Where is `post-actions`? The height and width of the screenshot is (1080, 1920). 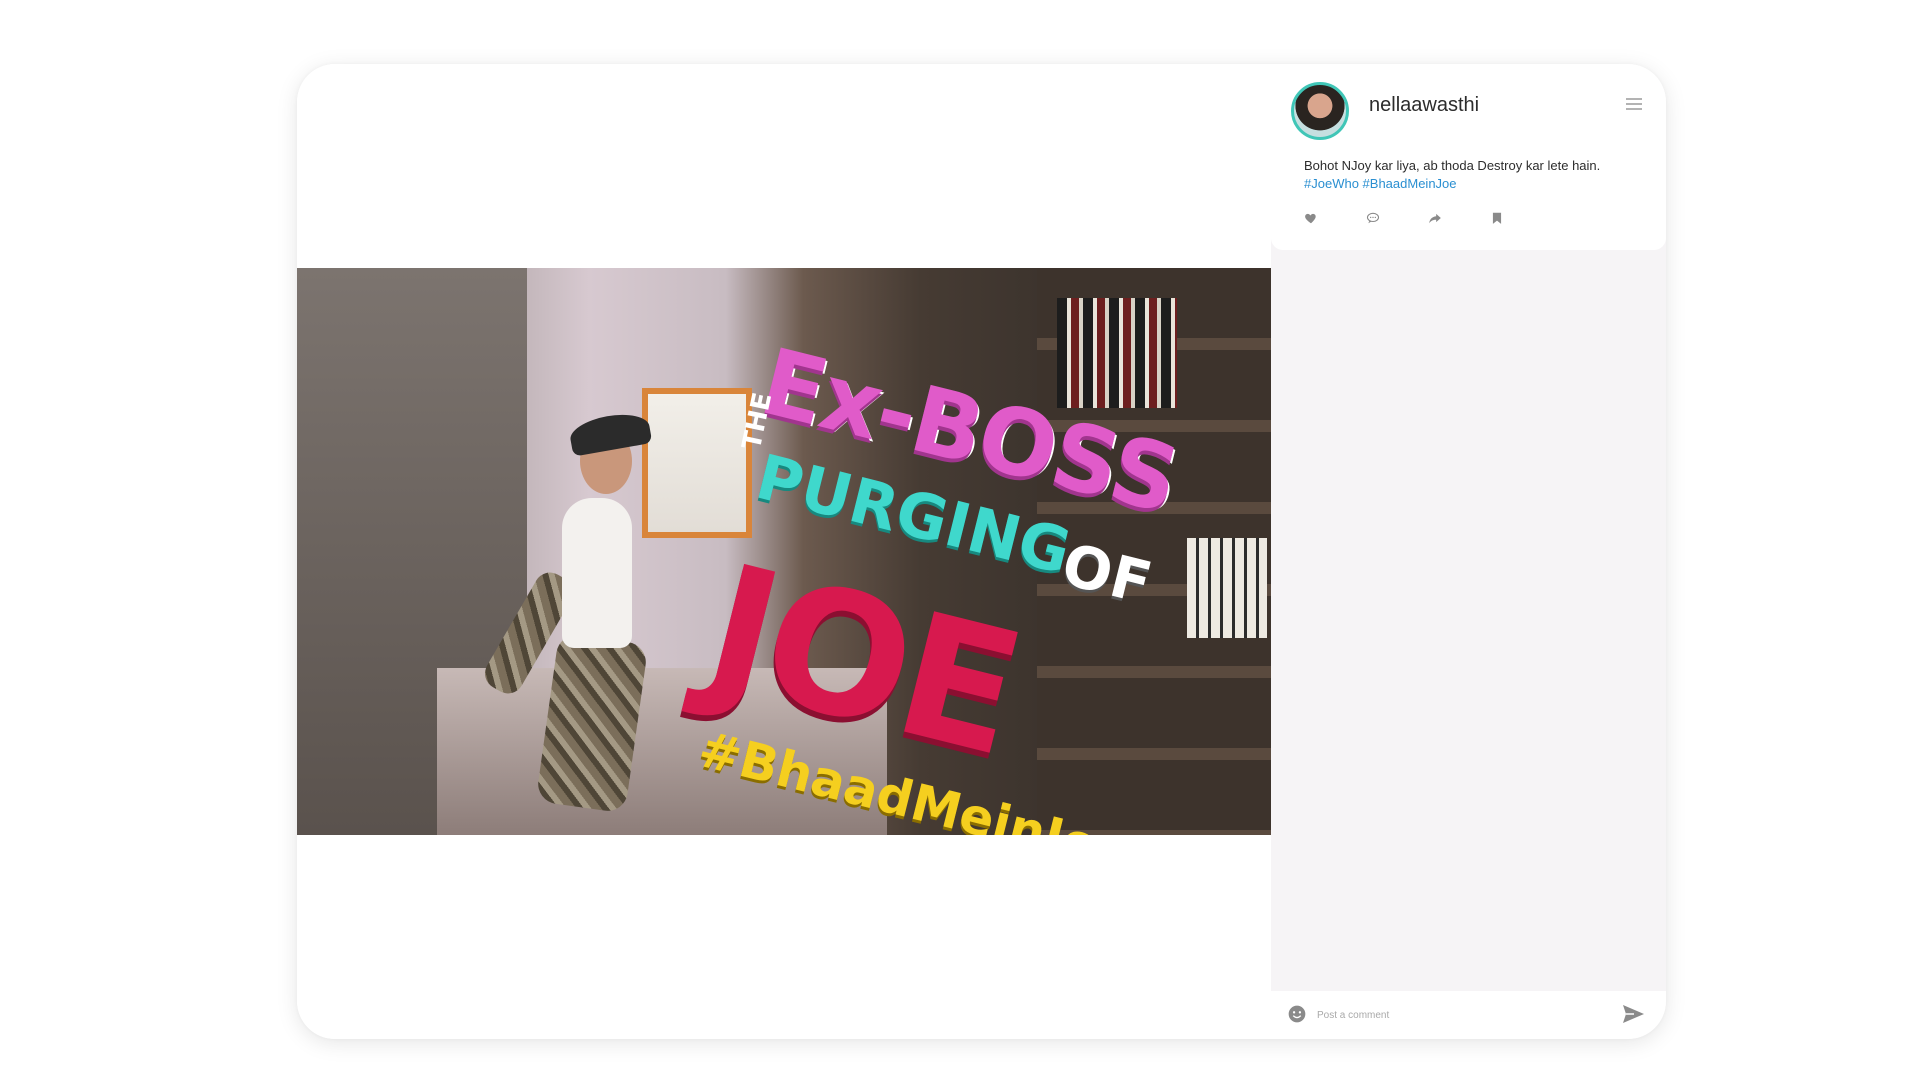 post-actions is located at coordinates (1406, 218).